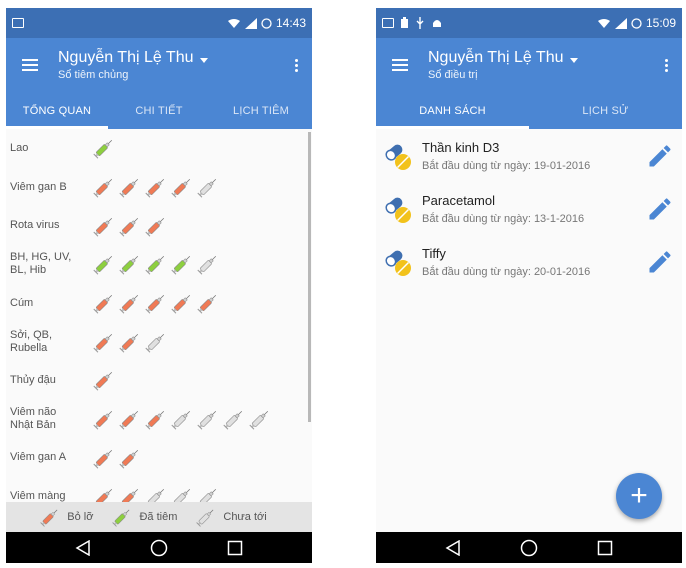  Describe the element at coordinates (80, 517) in the screenshot. I see `legend-missed: Bỏ lỡ` at that location.